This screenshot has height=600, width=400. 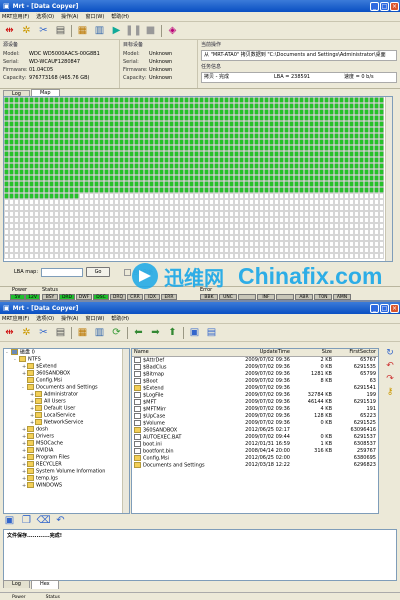 What do you see at coordinates (116, 332) in the screenshot?
I see `refresh-icon: ⟳` at bounding box center [116, 332].